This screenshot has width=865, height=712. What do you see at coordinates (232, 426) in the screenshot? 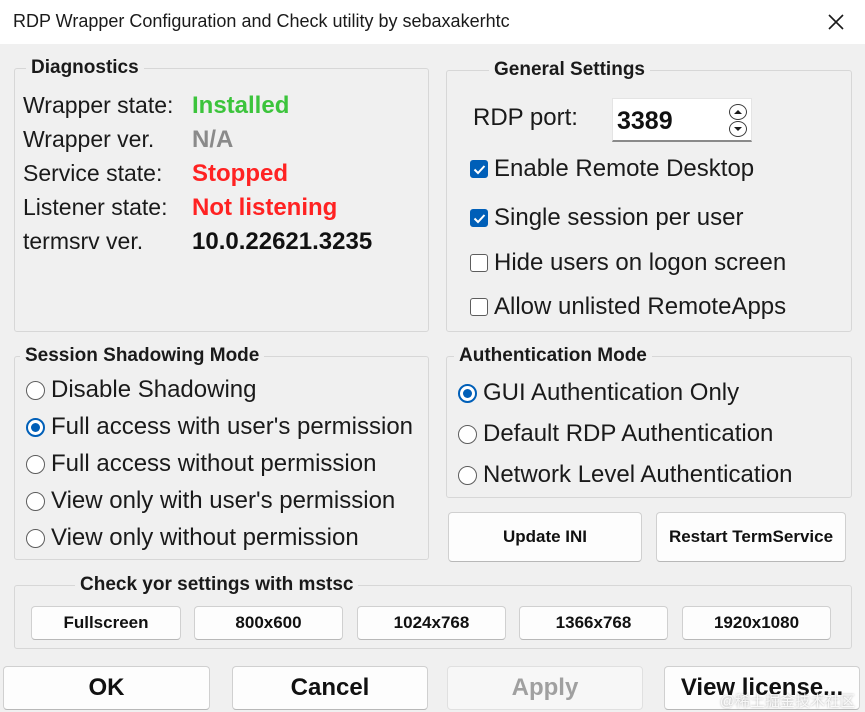
I see `shadow-full-with-permission-label: Full access with user's permission` at bounding box center [232, 426].